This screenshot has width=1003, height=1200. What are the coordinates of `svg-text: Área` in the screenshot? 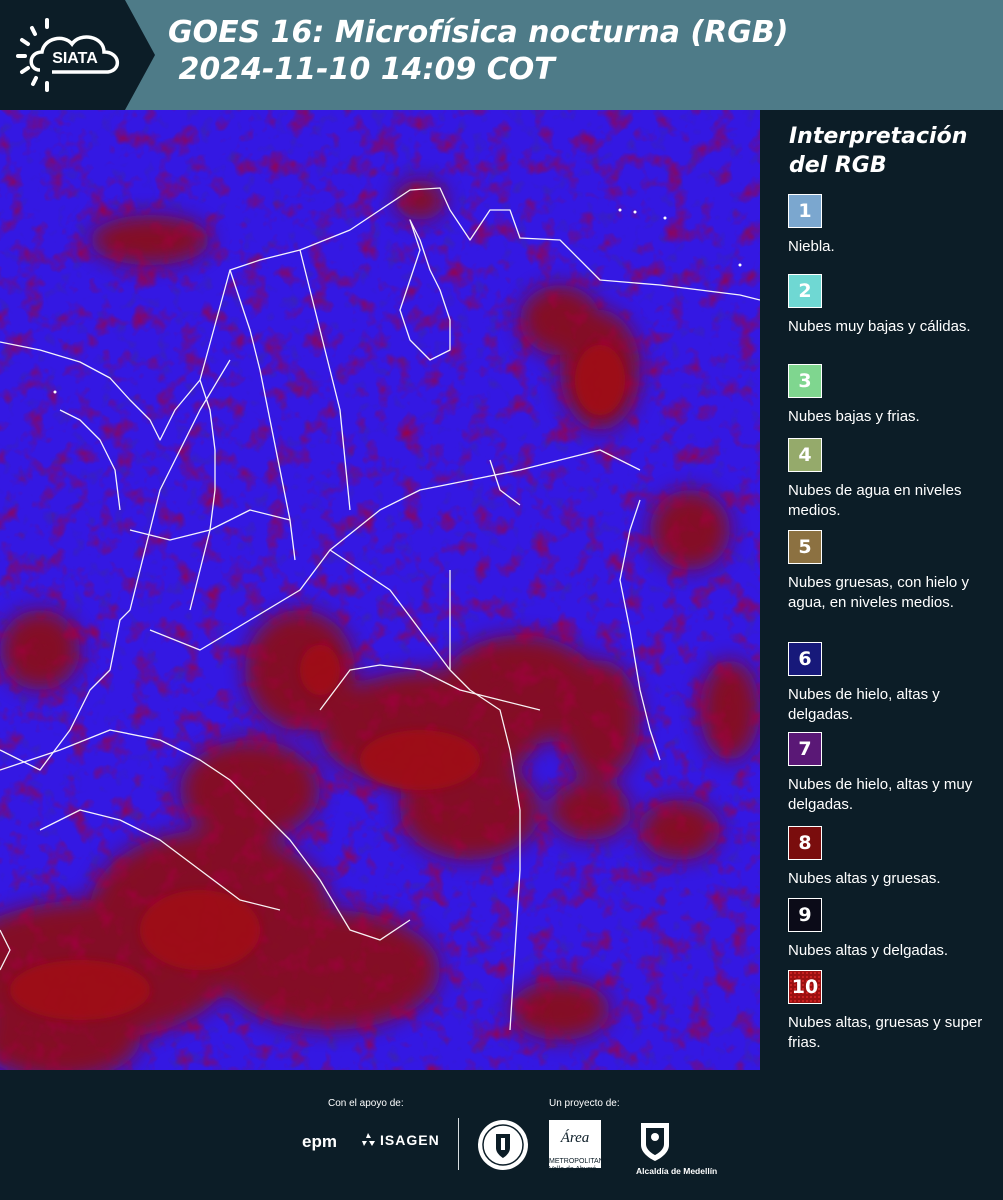 It's located at (575, 1137).